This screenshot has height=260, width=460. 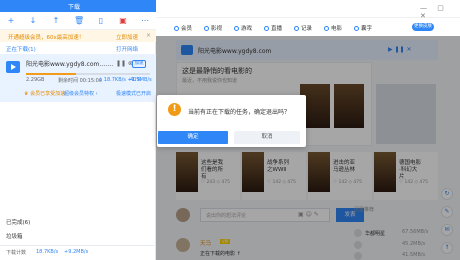 What do you see at coordinates (80, 81) in the screenshot?
I see `task-eta: 剩余时间 00:15:00` at bounding box center [80, 81].